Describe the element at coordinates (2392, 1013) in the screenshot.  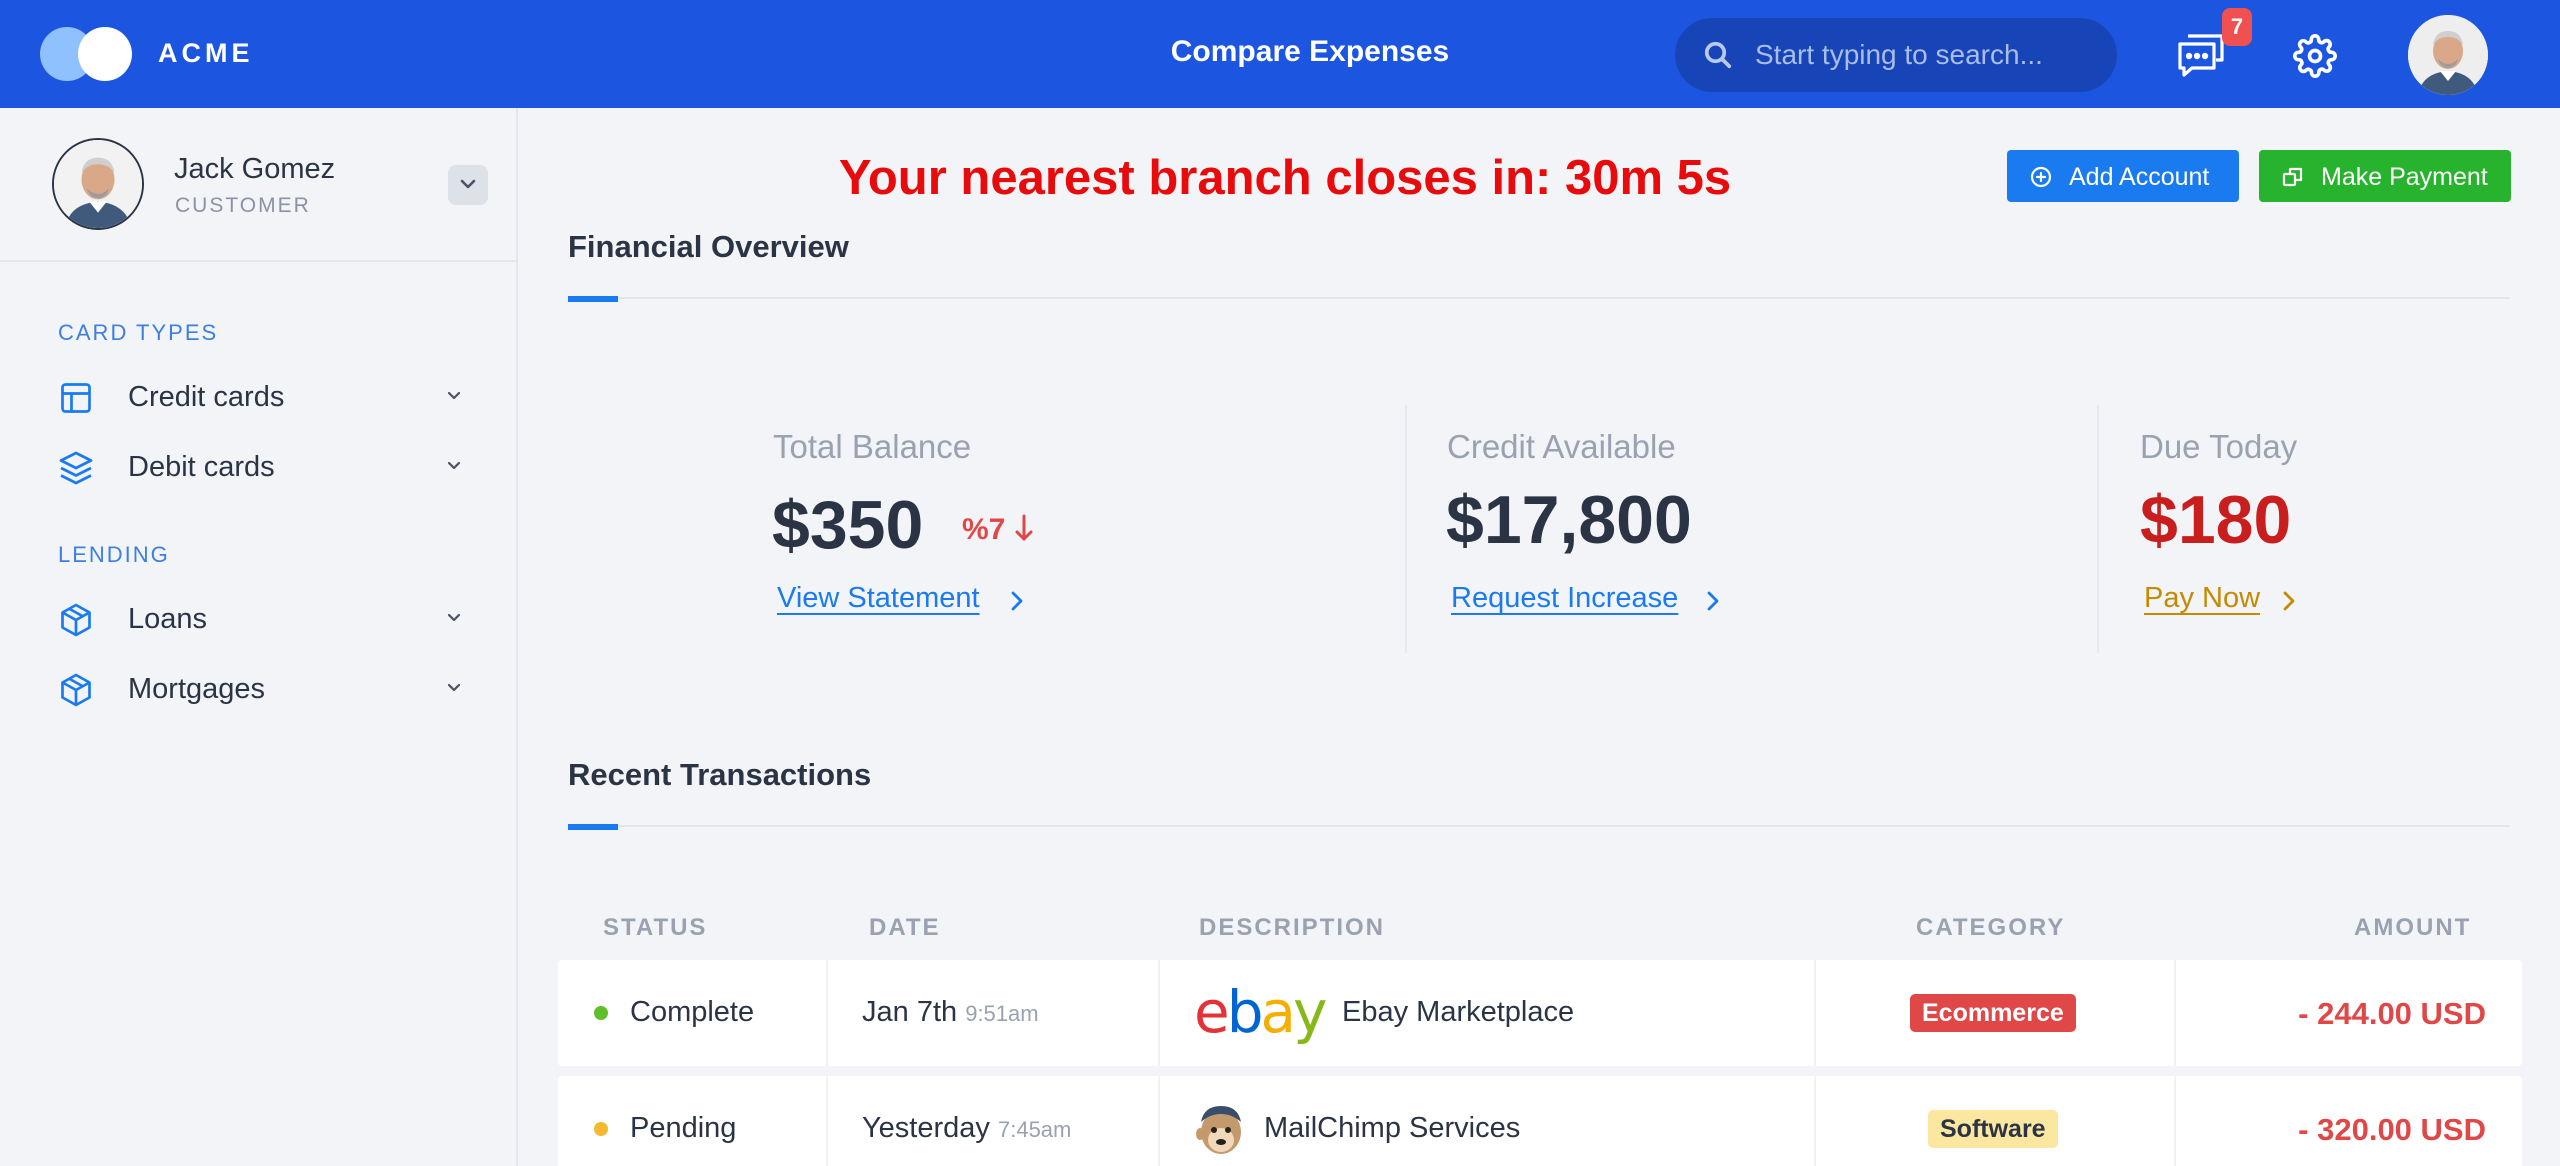
I see `amount-text: - 244.00 USD` at that location.